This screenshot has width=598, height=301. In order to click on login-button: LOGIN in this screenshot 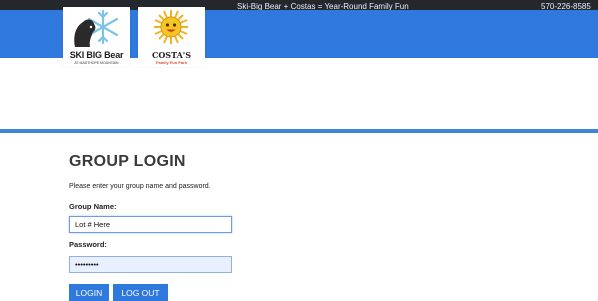, I will do `click(89, 292)`.